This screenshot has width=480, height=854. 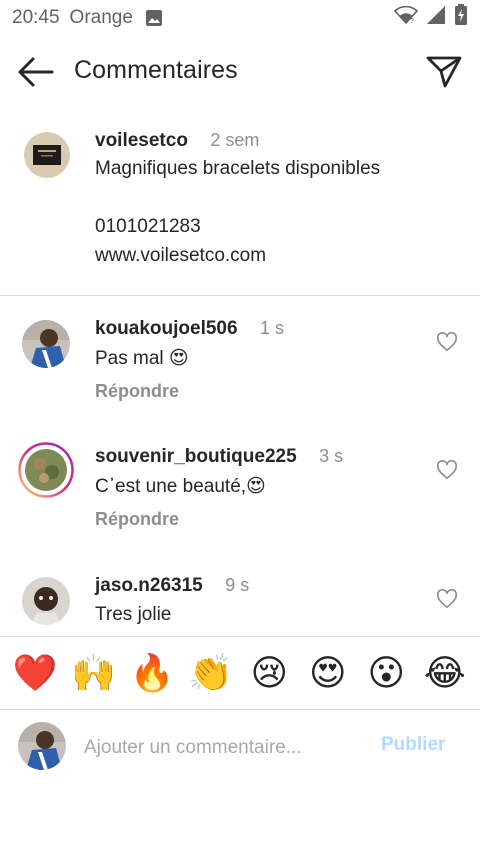 I want to click on comment-header: souvenir_boutique225 3 s, so click(x=219, y=457).